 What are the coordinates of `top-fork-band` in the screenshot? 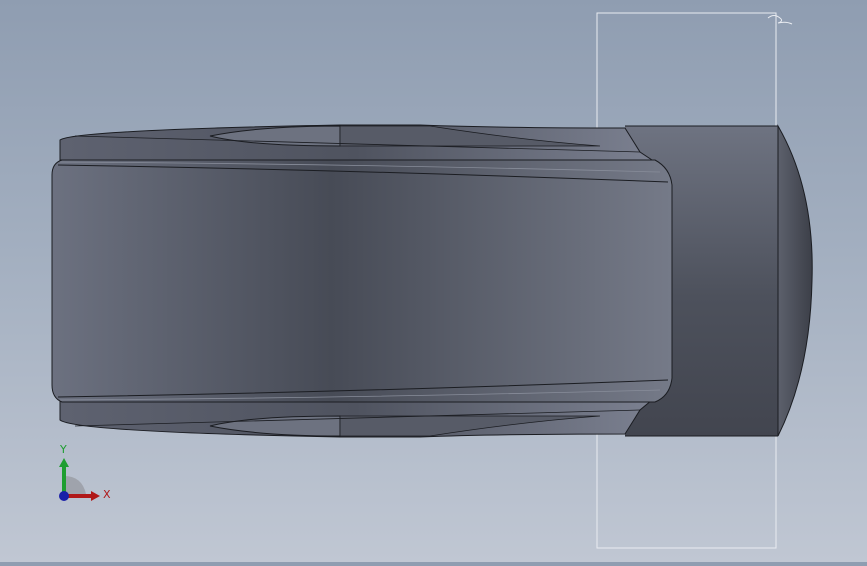 It's located at (356, 142).